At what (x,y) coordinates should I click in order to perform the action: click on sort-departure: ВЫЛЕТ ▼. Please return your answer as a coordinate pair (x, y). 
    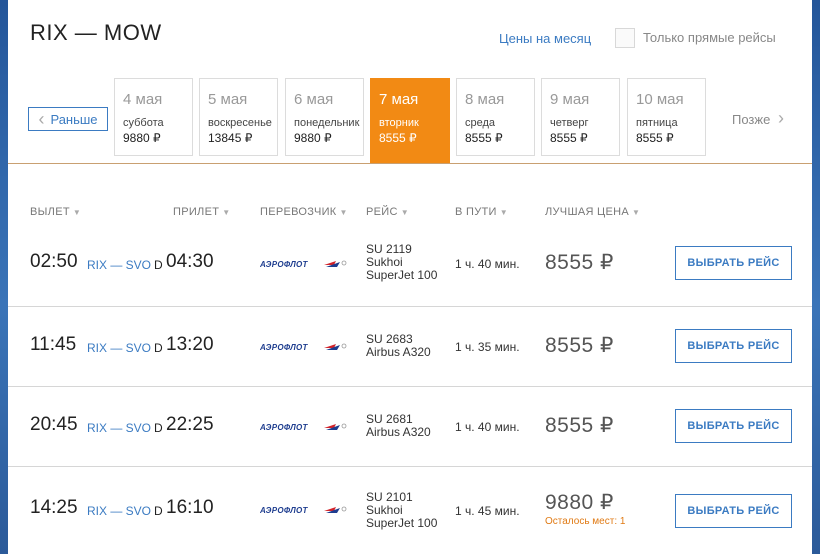
    Looking at the image, I should click on (55, 212).